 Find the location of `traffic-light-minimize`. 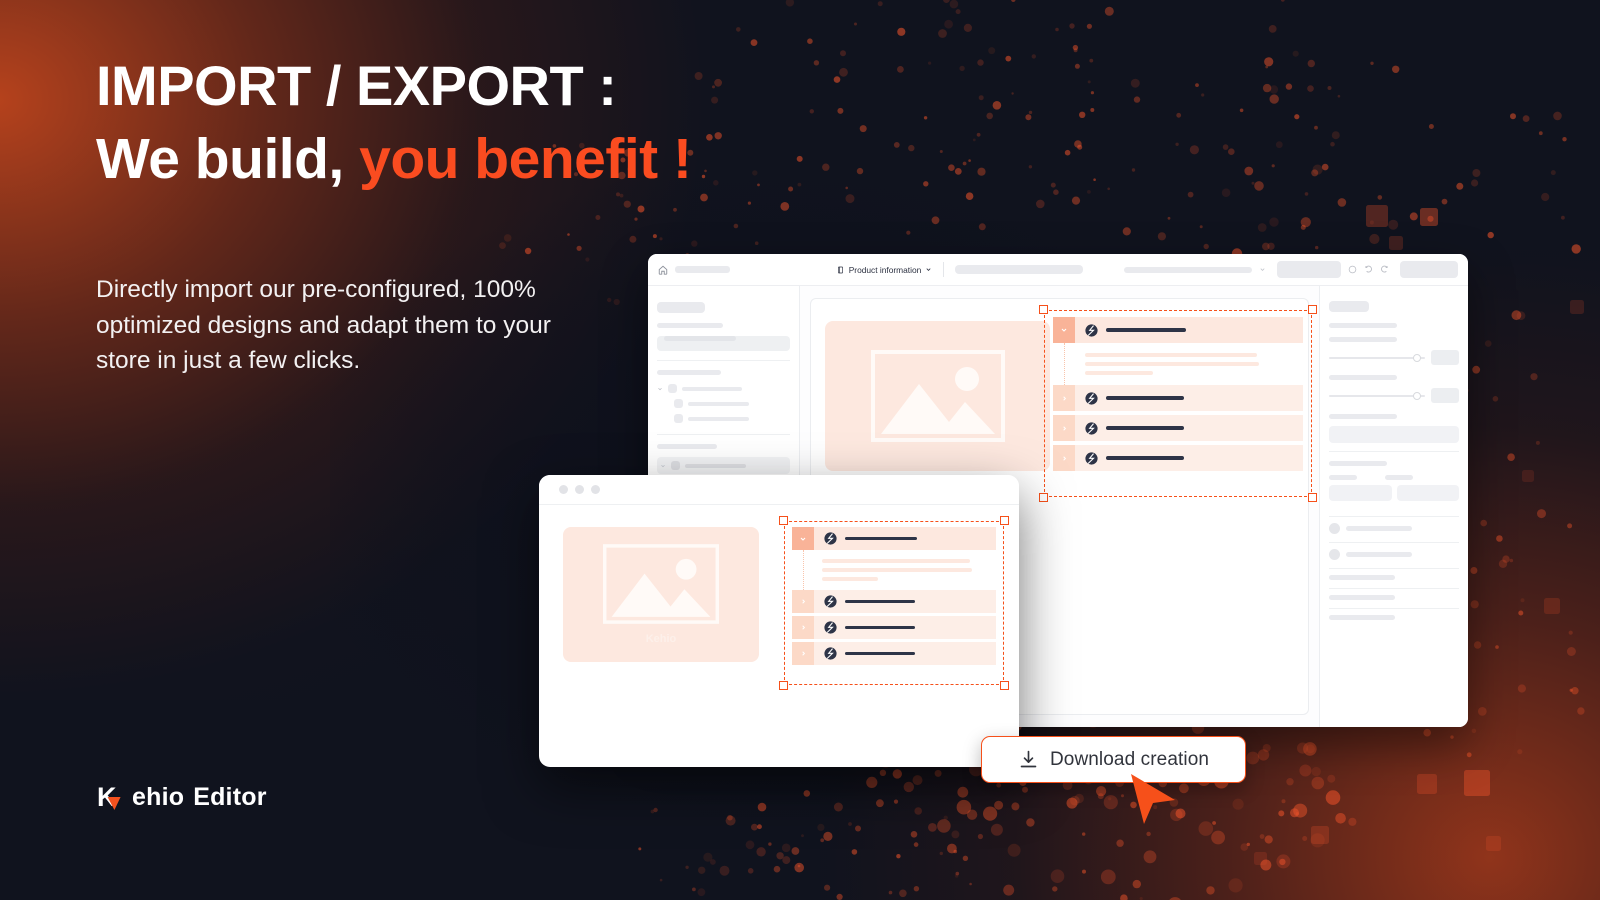

traffic-light-minimize is located at coordinates (579, 489).